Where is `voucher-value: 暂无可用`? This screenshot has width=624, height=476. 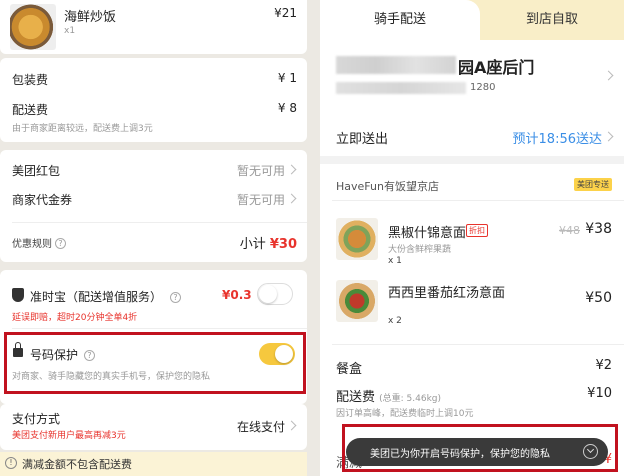 voucher-value: 暂无可用 is located at coordinates (260, 200).